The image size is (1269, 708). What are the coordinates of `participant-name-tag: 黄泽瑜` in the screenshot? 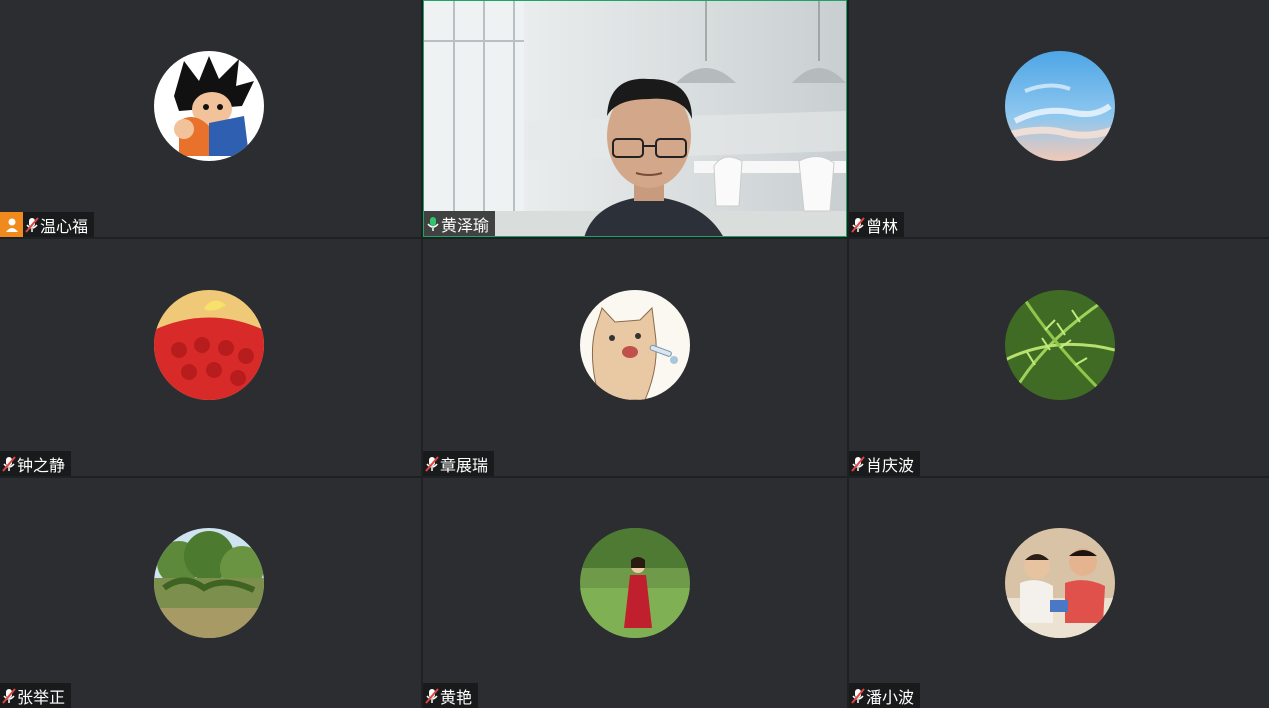 It's located at (460, 223).